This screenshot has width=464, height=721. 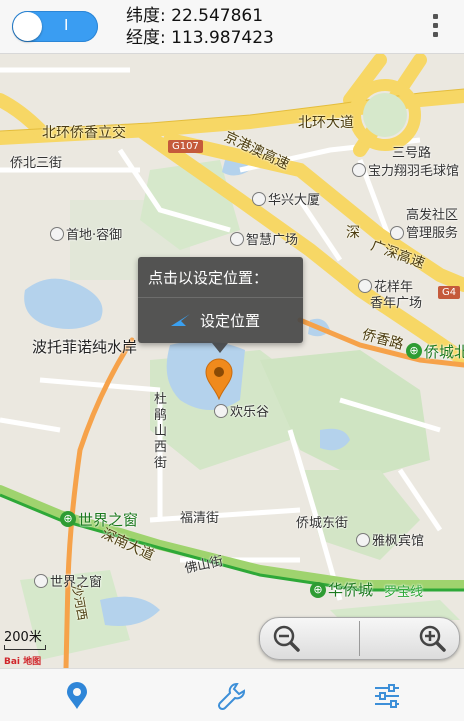 What do you see at coordinates (294, 200) in the screenshot?
I see `map-label-huaxing: 华兴大厦` at bounding box center [294, 200].